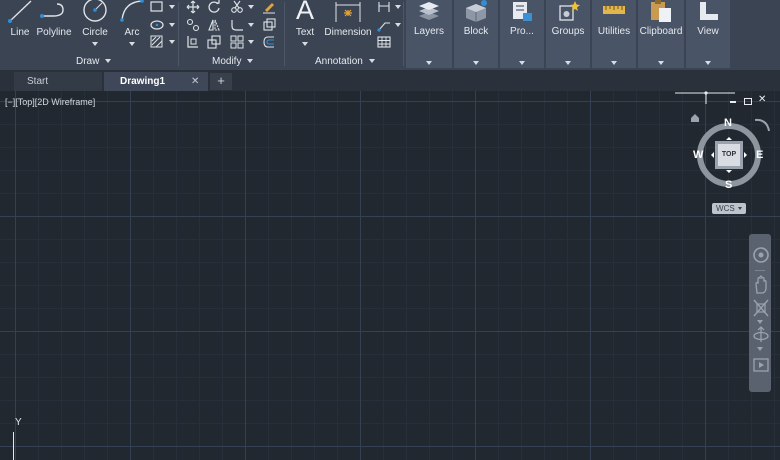 The width and height of the screenshot is (780, 460). What do you see at coordinates (305, 32) in the screenshot?
I see `text-tool-label: Text` at bounding box center [305, 32].